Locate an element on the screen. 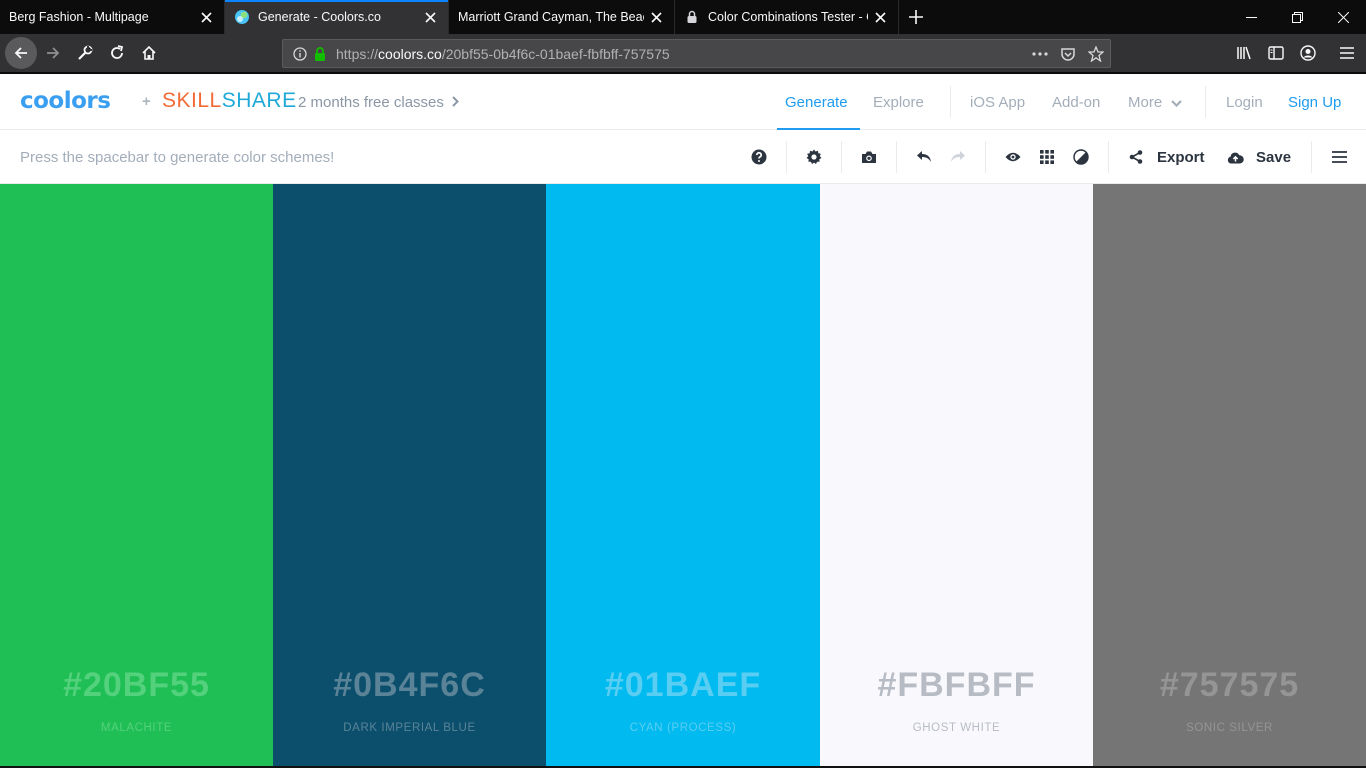 This screenshot has height=768, width=1366. browser-tab-berg-fashion: Berg Fashion - Multipage is located at coordinates (112, 17).